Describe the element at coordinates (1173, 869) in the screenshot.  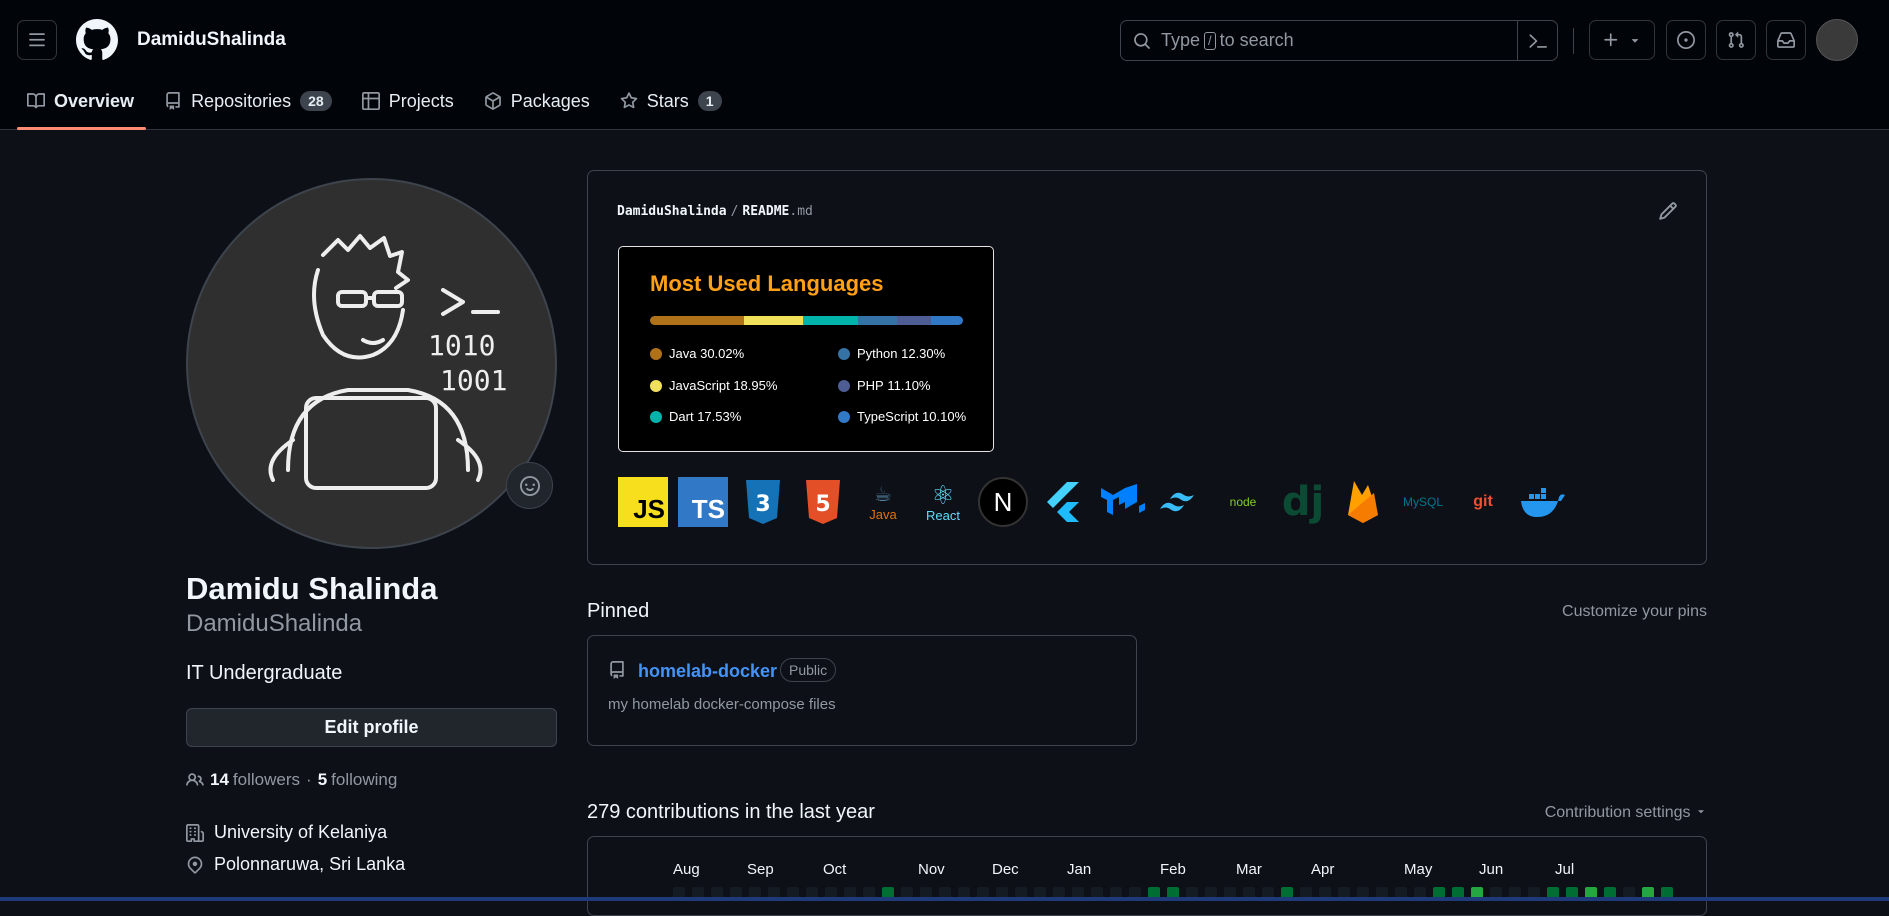
I see `month-label: Feb` at that location.